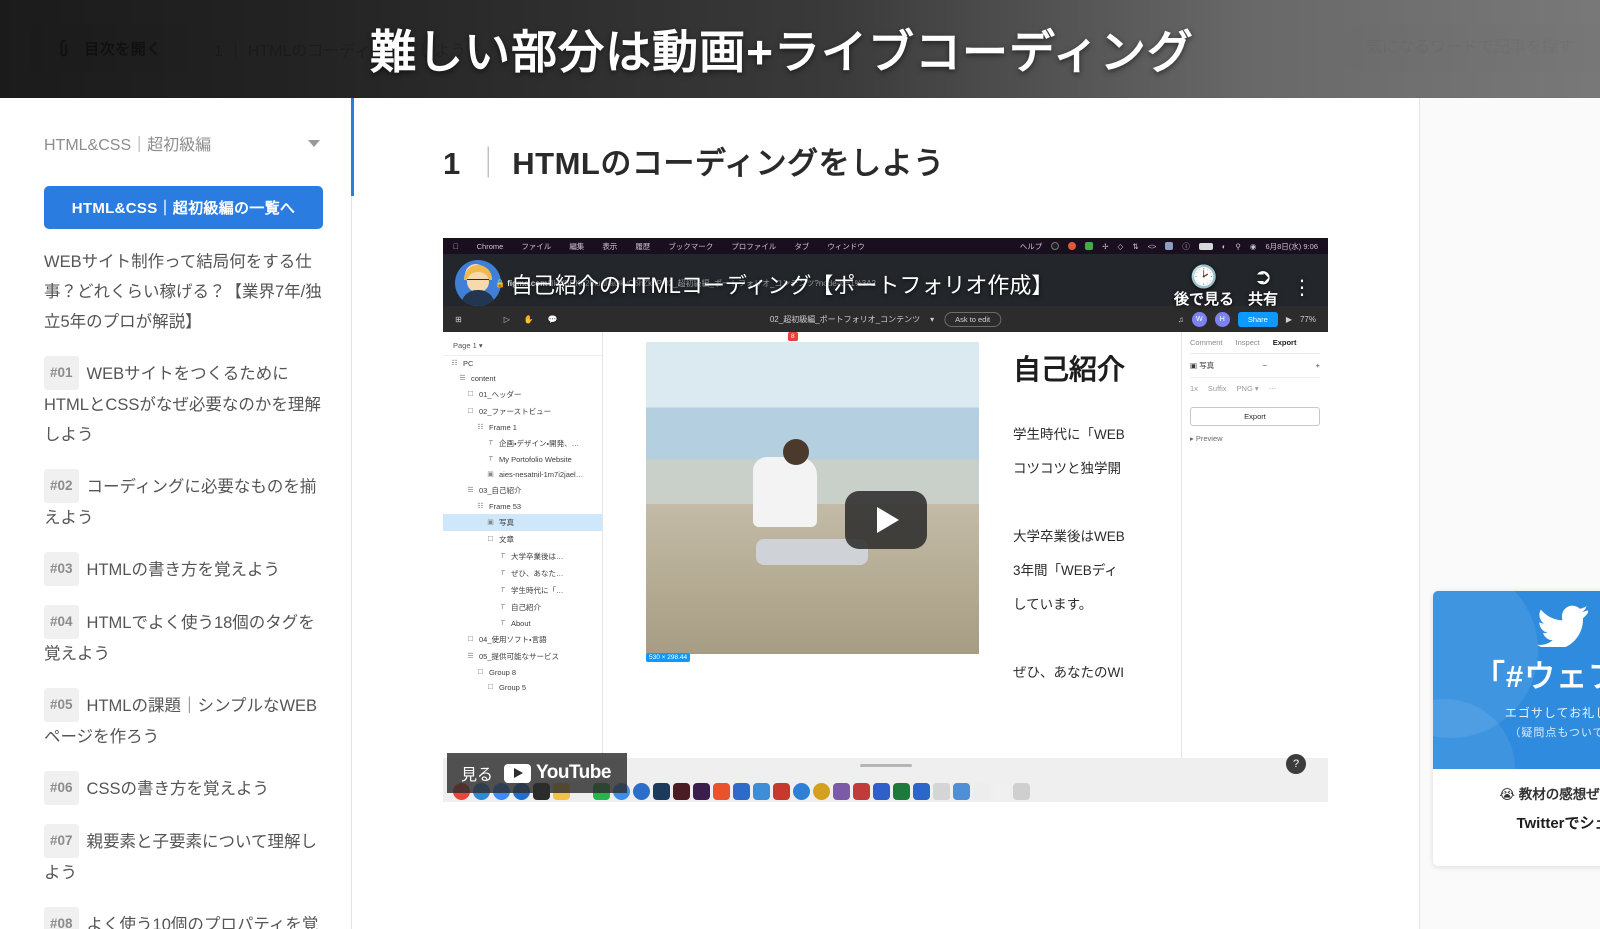  What do you see at coordinates (782, 284) in the screenshot?
I see `video-title: 自己紹介のHTMLコーディング【ポートフォリオ作成】` at bounding box center [782, 284].